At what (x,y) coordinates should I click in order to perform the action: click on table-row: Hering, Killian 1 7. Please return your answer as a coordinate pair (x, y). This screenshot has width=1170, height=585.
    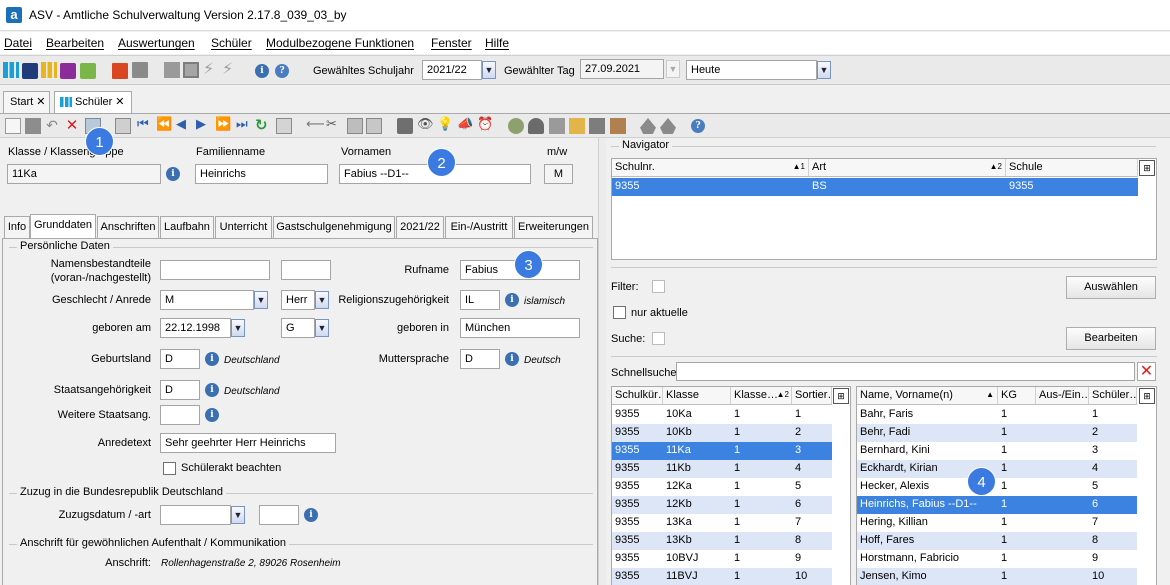
    Looking at the image, I should click on (997, 523).